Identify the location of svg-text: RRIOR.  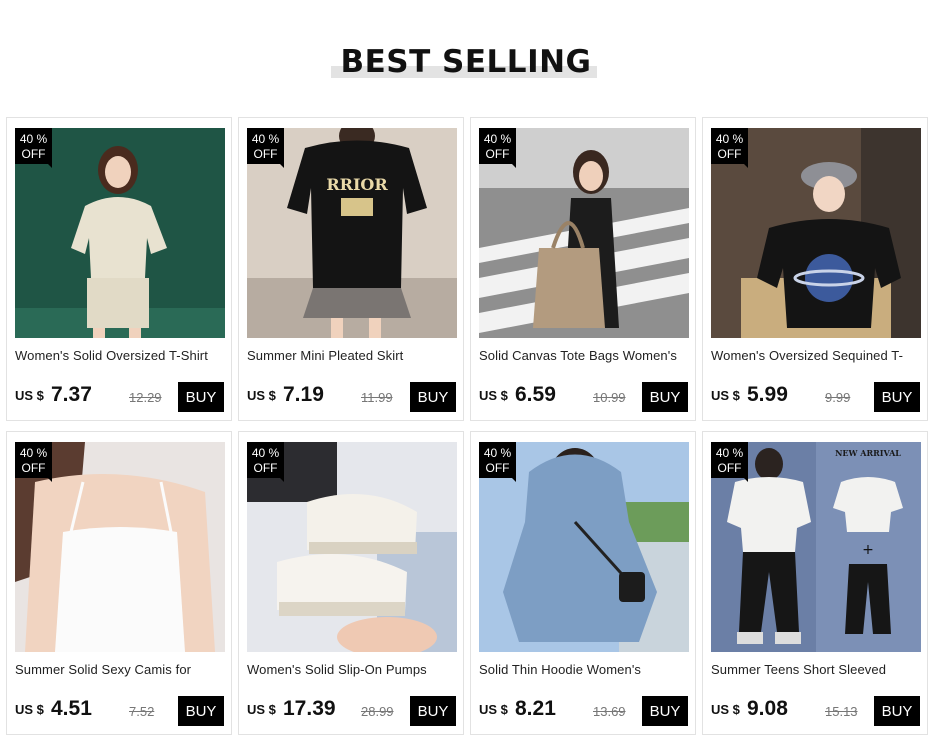
(357, 184).